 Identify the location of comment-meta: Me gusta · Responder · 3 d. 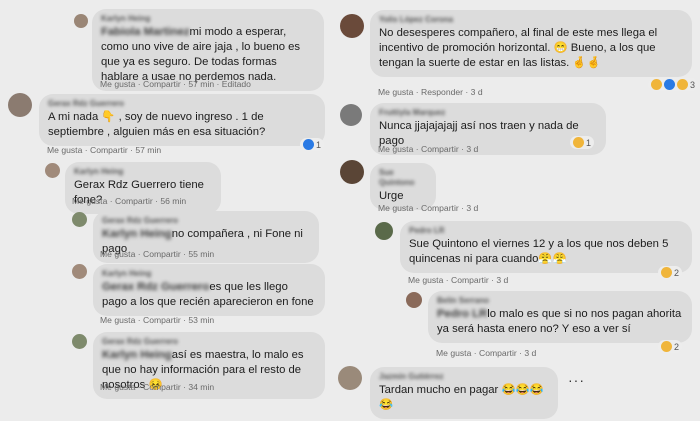
(430, 92).